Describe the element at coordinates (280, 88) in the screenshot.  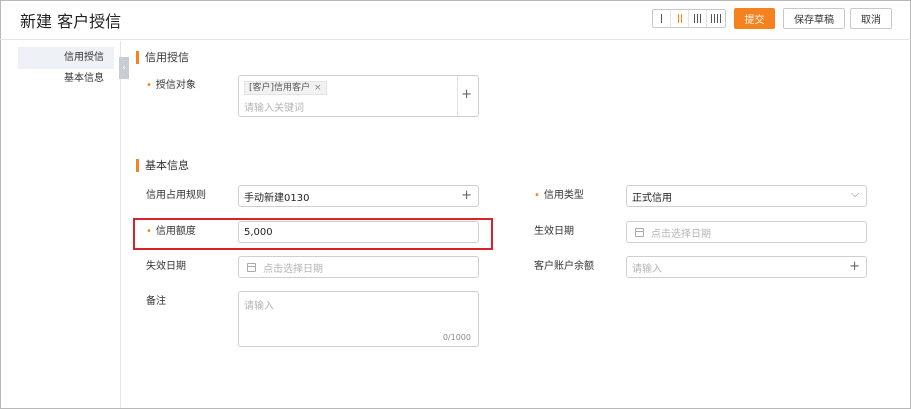
I see `tag-label: [客户]信用客户` at that location.